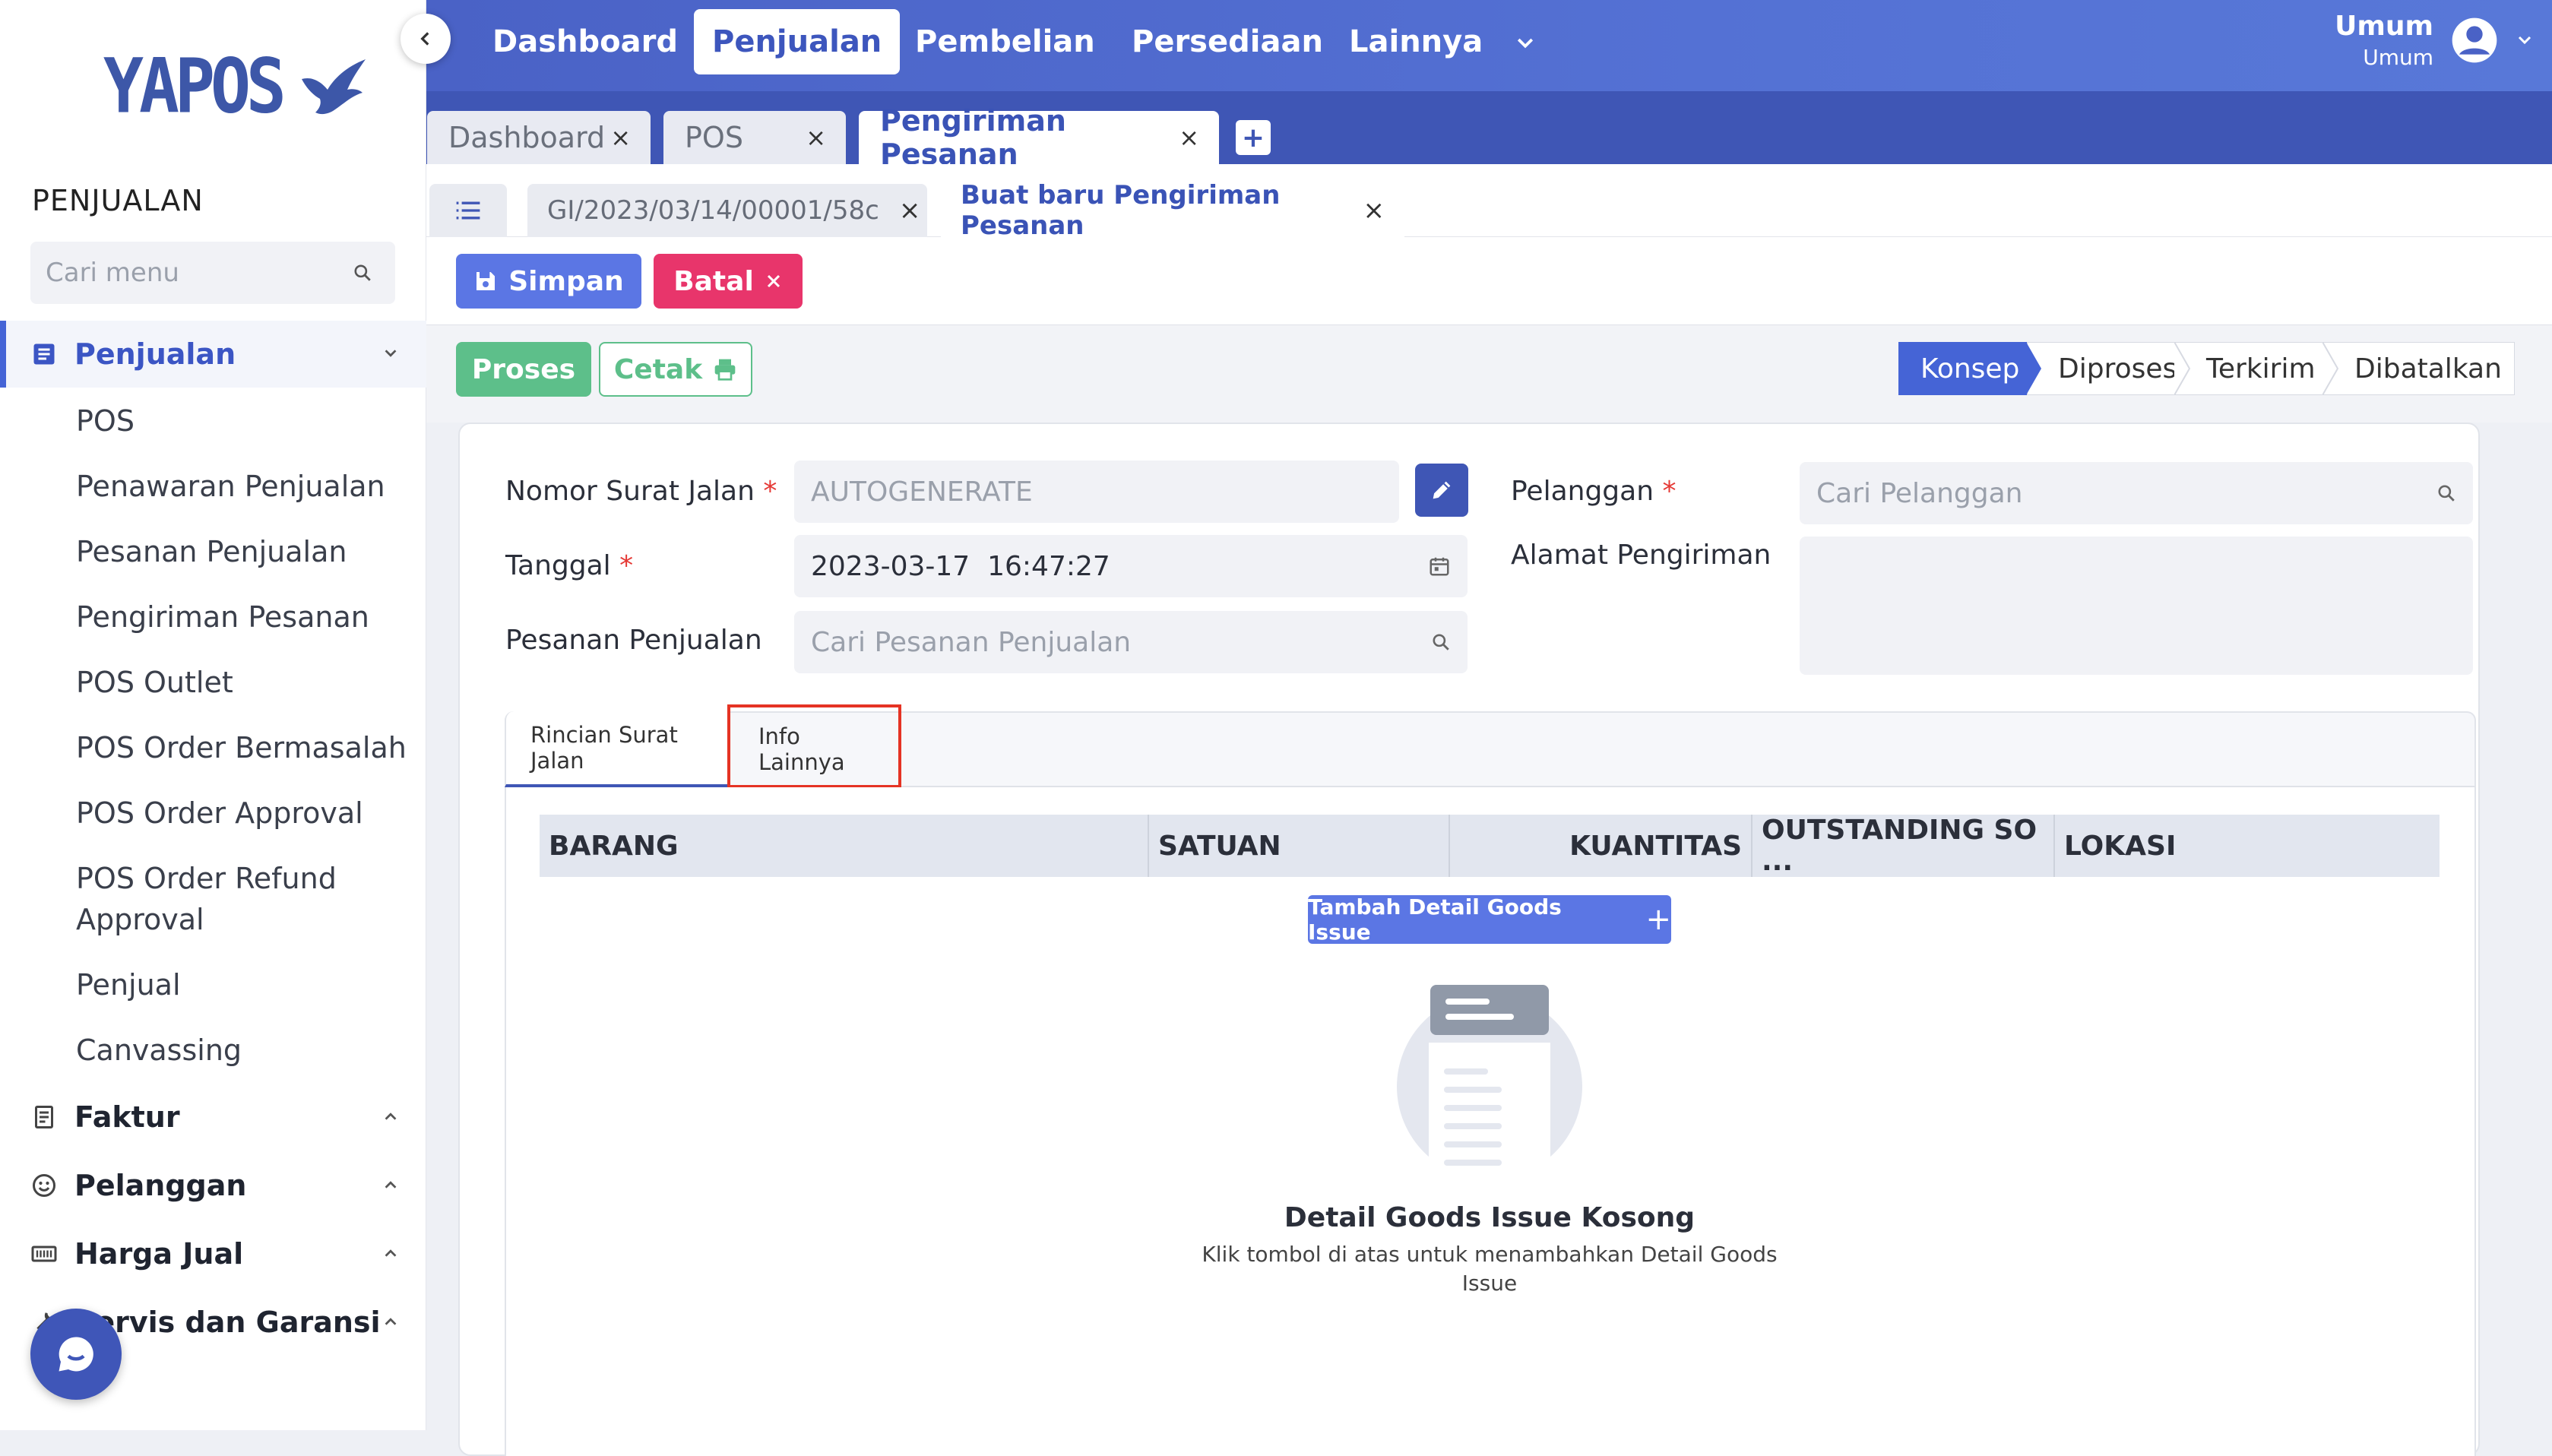  Describe the element at coordinates (220, 814) in the screenshot. I see `sidebar-item-pos-order-approval: POS Order Approval` at that location.